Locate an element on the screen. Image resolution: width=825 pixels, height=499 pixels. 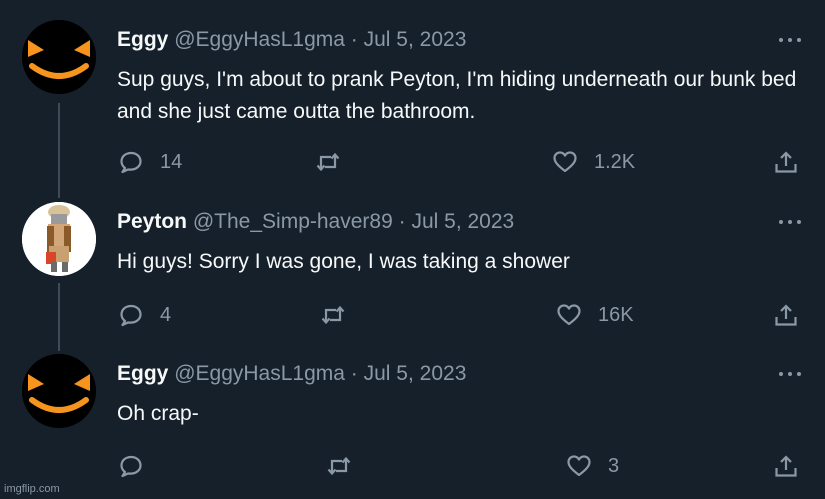
tweet-actions: 3 is located at coordinates (412, 466).